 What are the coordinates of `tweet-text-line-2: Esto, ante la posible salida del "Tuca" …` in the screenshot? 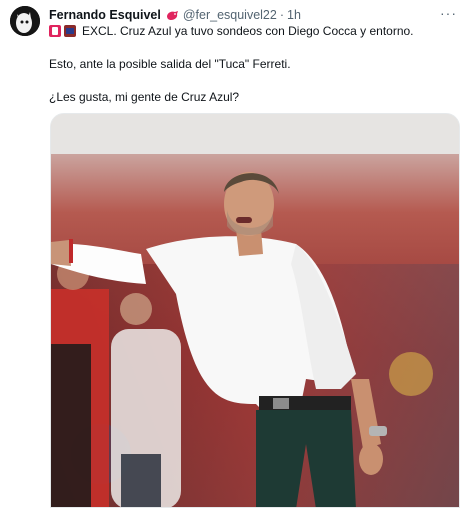 It's located at (170, 64).